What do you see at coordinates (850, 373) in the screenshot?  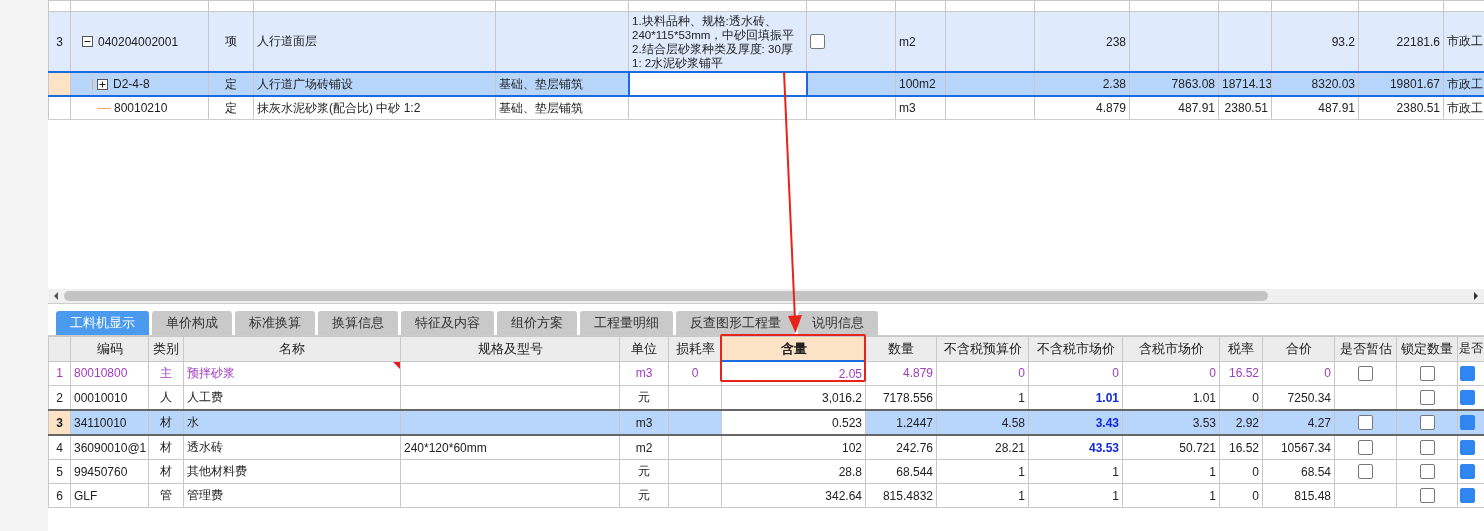 I see `table-cell: 2.05` at bounding box center [850, 373].